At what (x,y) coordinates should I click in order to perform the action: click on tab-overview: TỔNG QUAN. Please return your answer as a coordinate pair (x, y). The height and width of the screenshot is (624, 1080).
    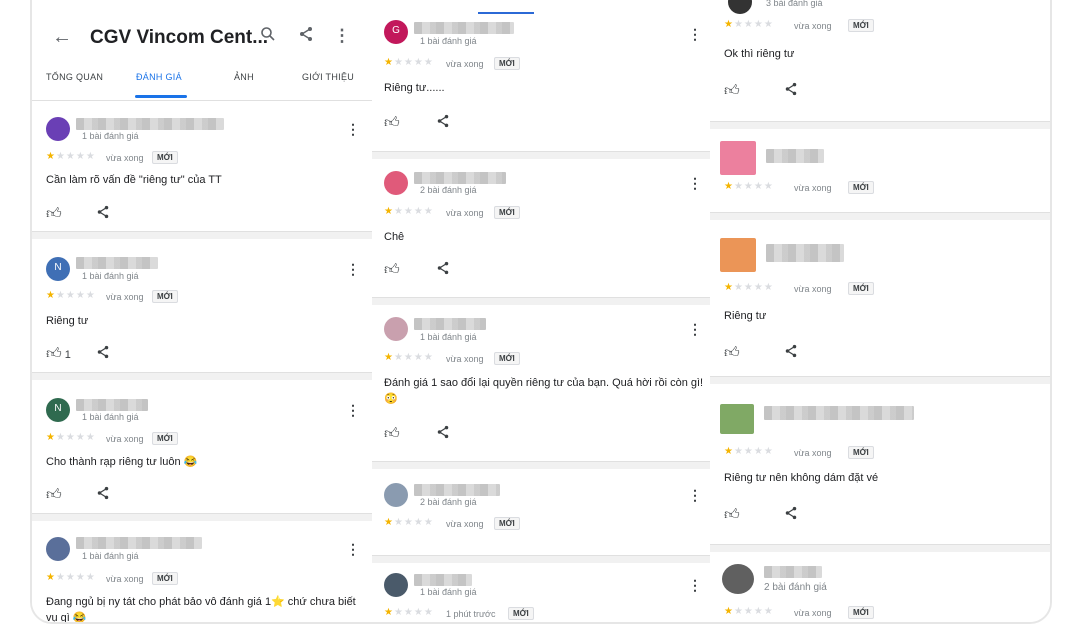
    Looking at the image, I should click on (74, 77).